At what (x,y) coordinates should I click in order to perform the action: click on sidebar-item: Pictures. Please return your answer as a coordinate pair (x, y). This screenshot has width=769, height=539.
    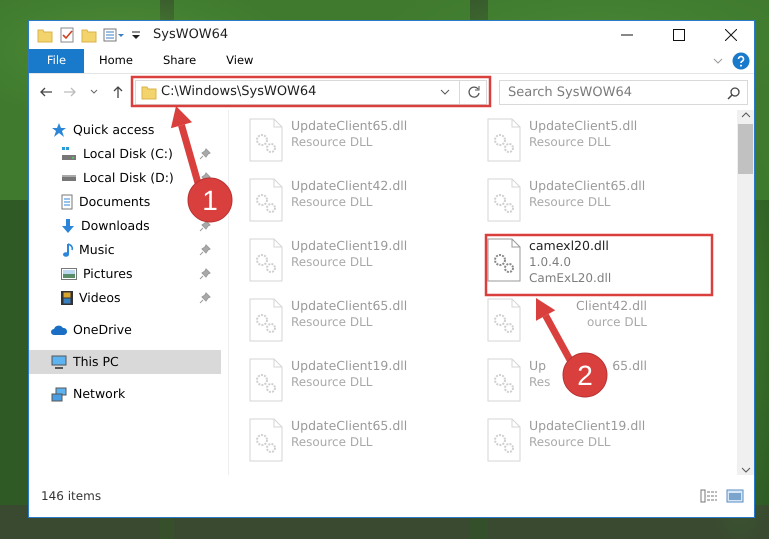
    Looking at the image, I should click on (82, 274).